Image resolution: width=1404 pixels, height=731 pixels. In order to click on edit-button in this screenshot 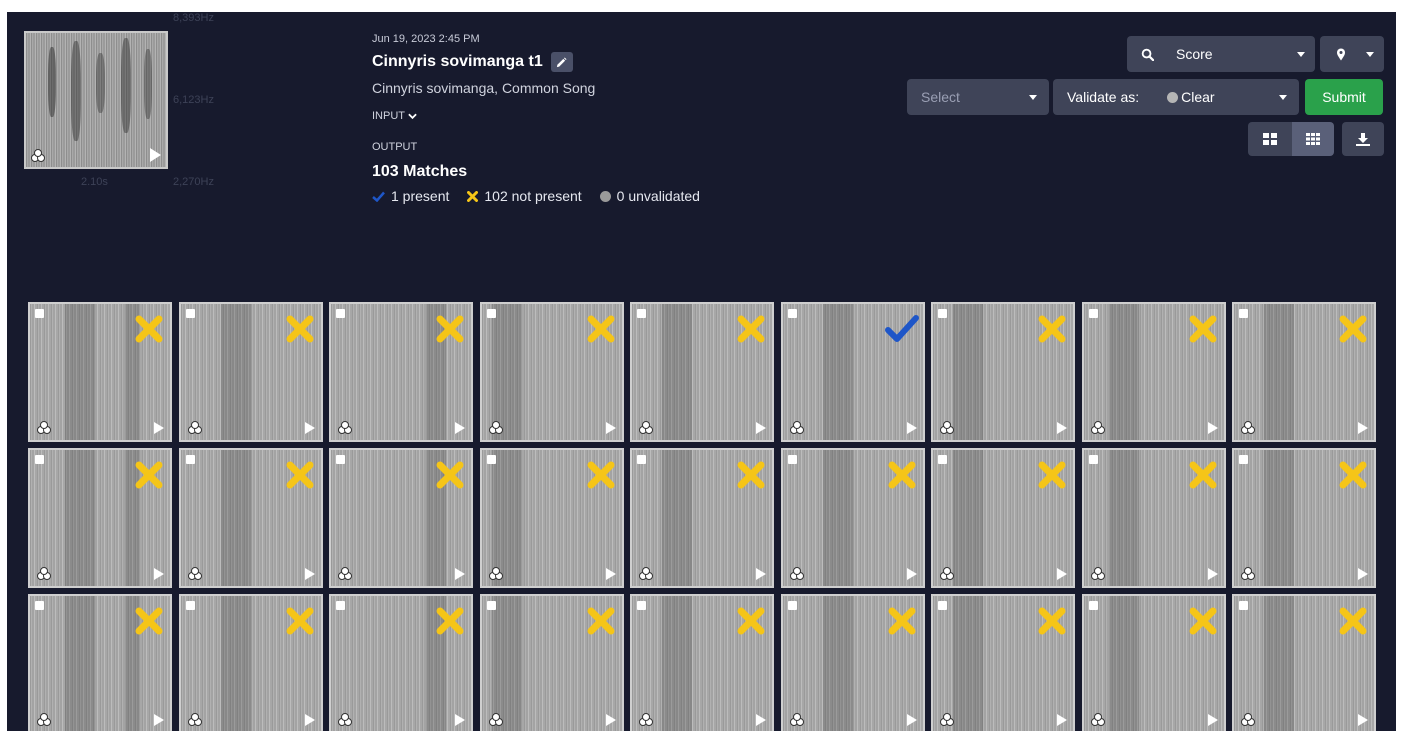, I will do `click(561, 62)`.